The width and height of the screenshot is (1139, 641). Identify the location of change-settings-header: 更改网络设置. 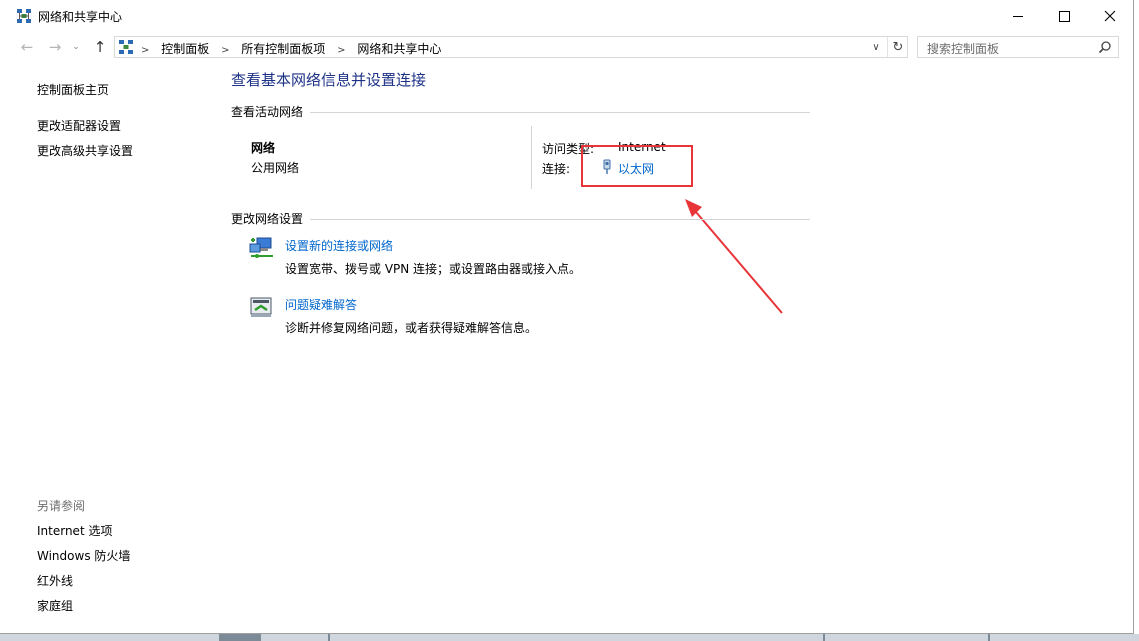
(267, 218).